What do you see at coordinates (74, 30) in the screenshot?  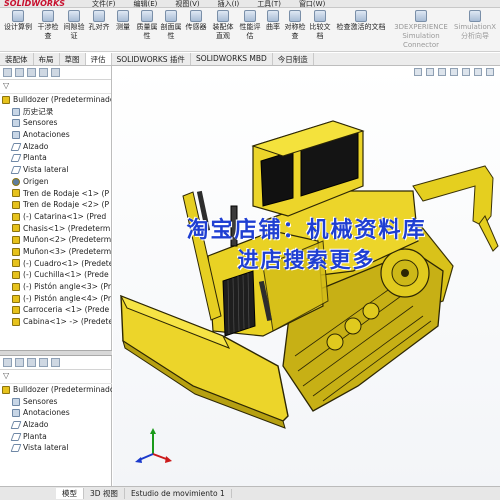 I see `ribbon-button: 间隙验证` at bounding box center [74, 30].